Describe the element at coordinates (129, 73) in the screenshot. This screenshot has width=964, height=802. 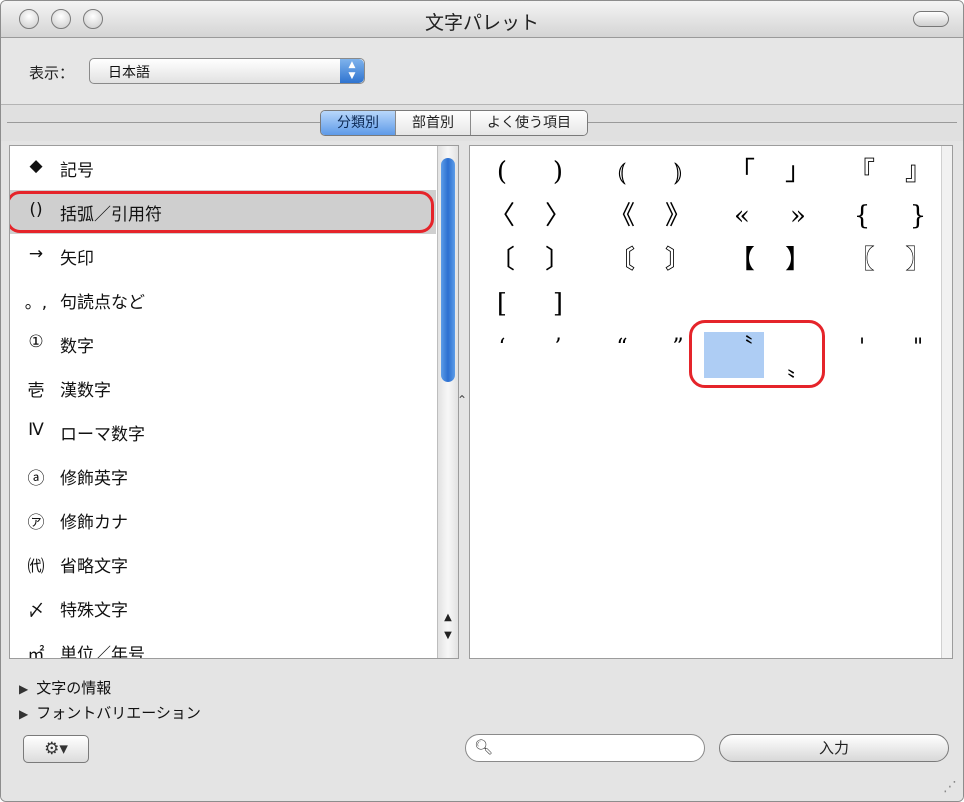
I see `view-popup-value: 日本語` at that location.